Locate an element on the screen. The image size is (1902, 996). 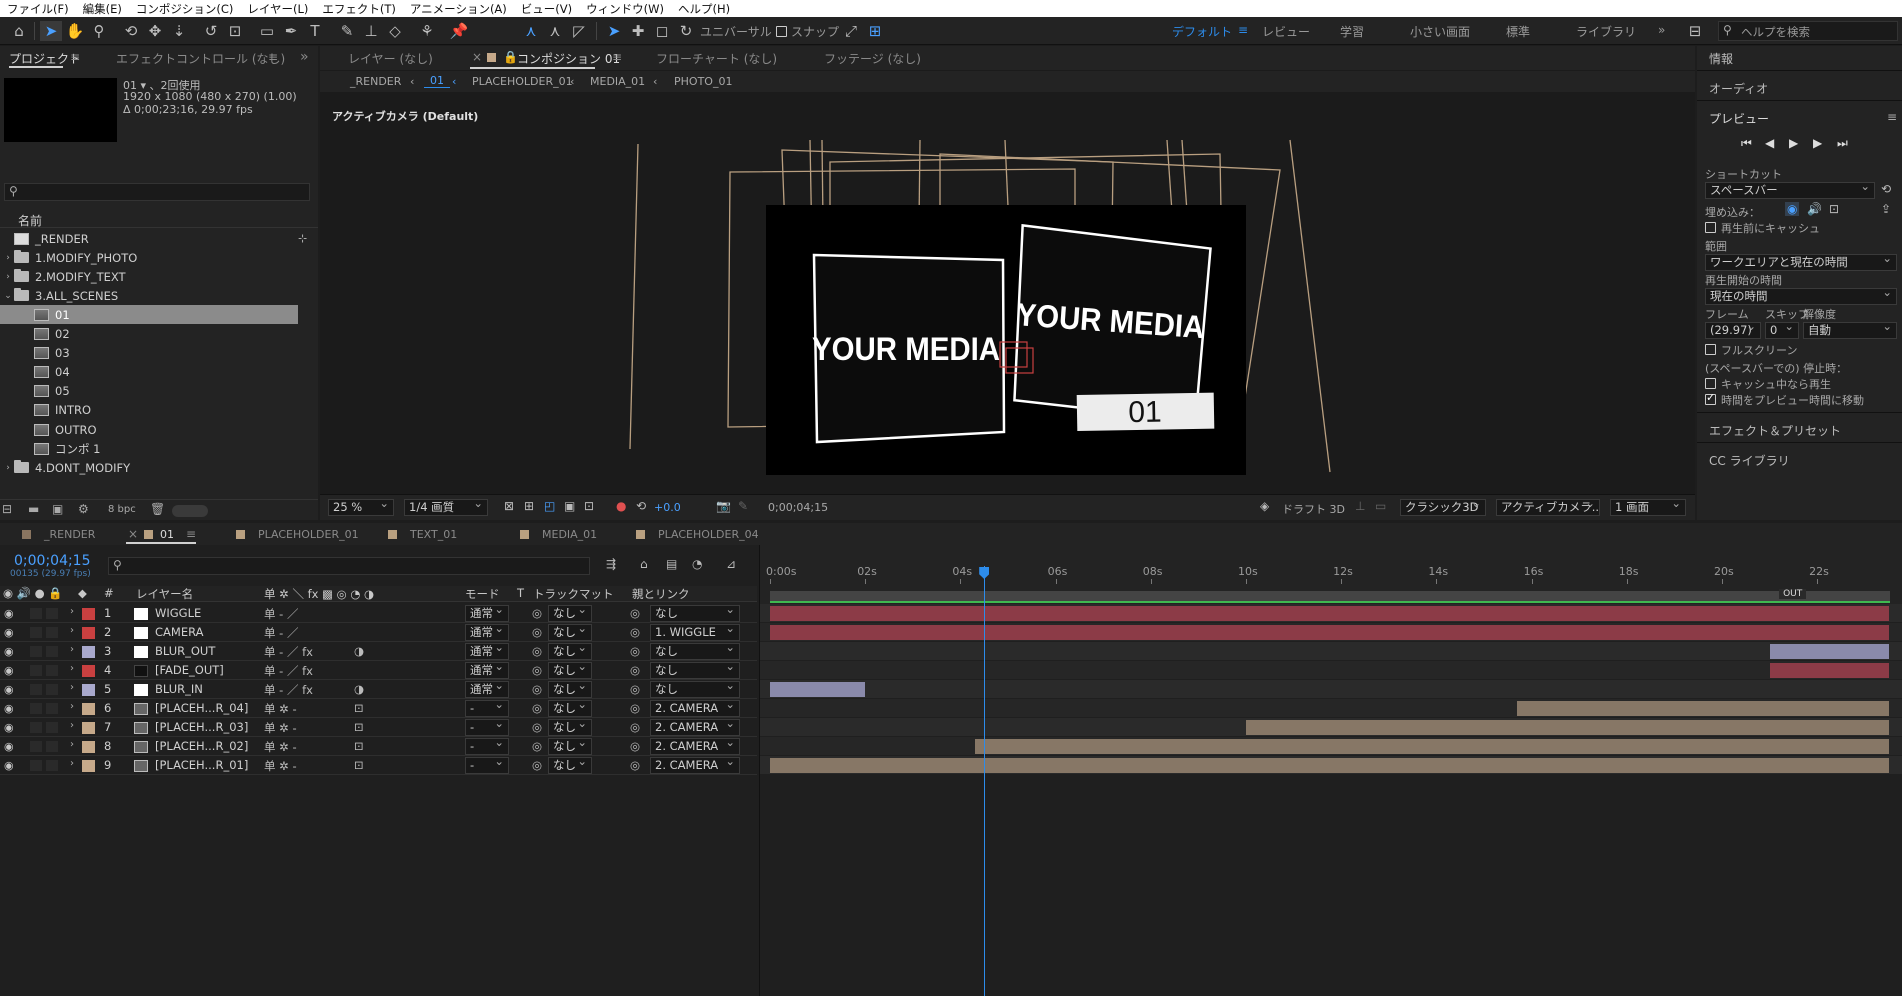
layer-name: BLUR_IN is located at coordinates (179, 689).